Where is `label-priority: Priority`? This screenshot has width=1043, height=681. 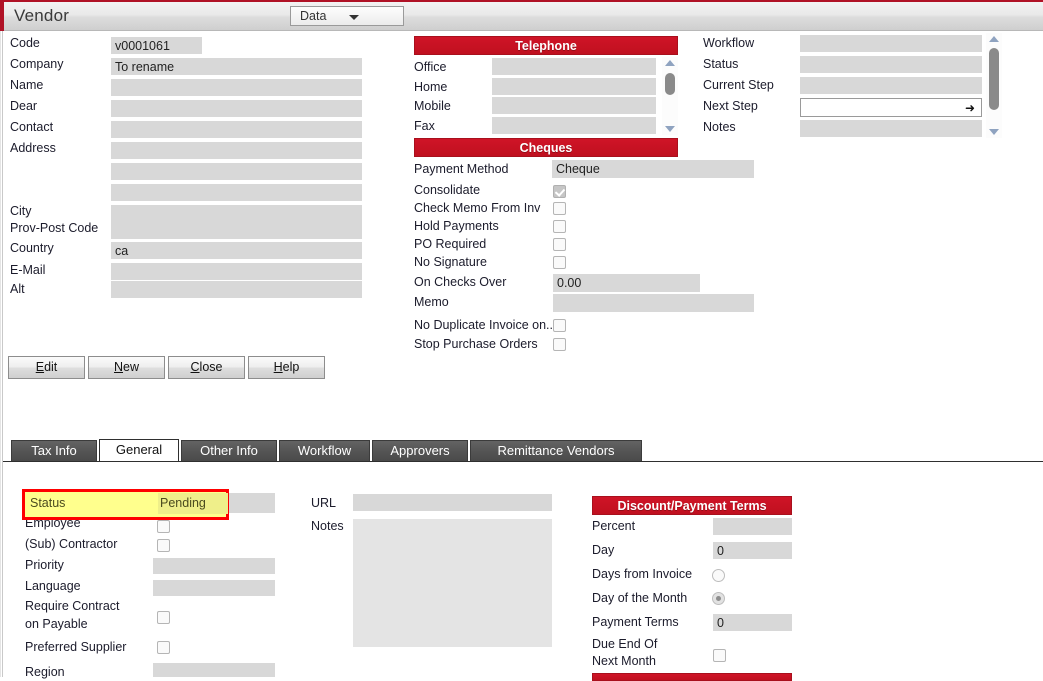 label-priority: Priority is located at coordinates (44, 565).